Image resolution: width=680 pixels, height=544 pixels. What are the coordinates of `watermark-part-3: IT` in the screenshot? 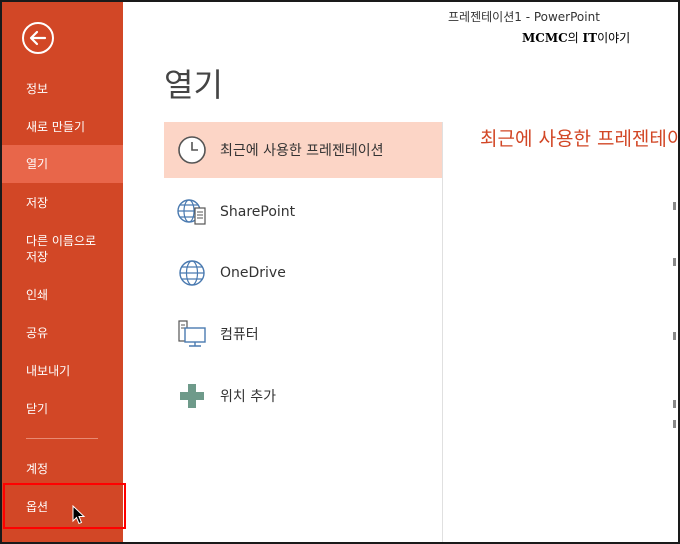 It's located at (590, 38).